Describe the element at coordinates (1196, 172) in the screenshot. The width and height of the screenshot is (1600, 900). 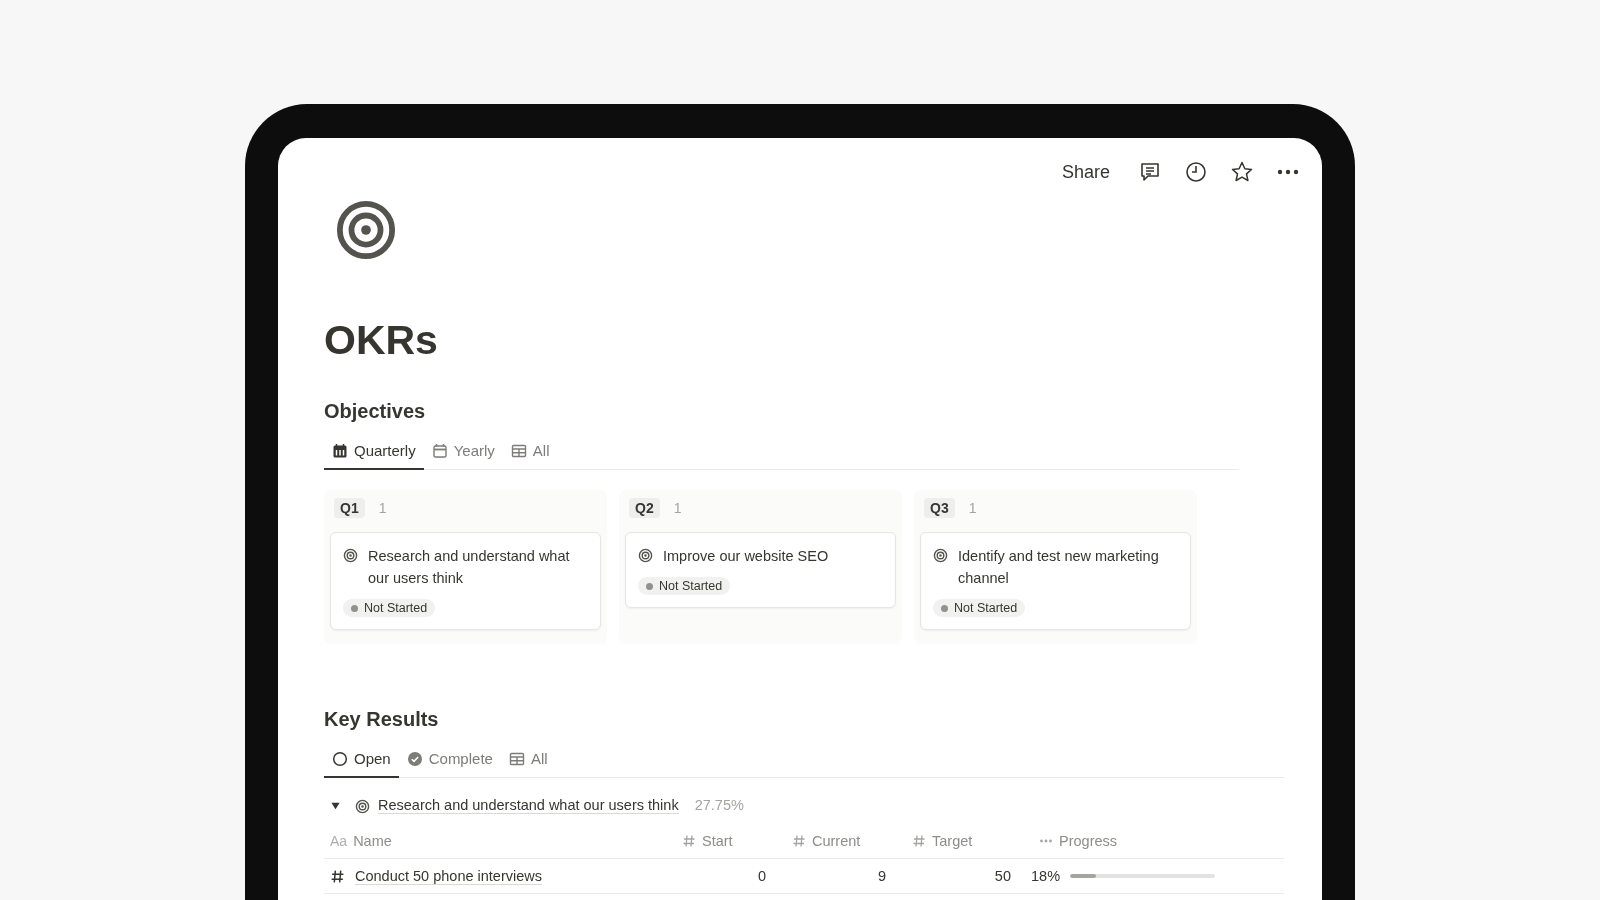
I see `clock-icon` at that location.